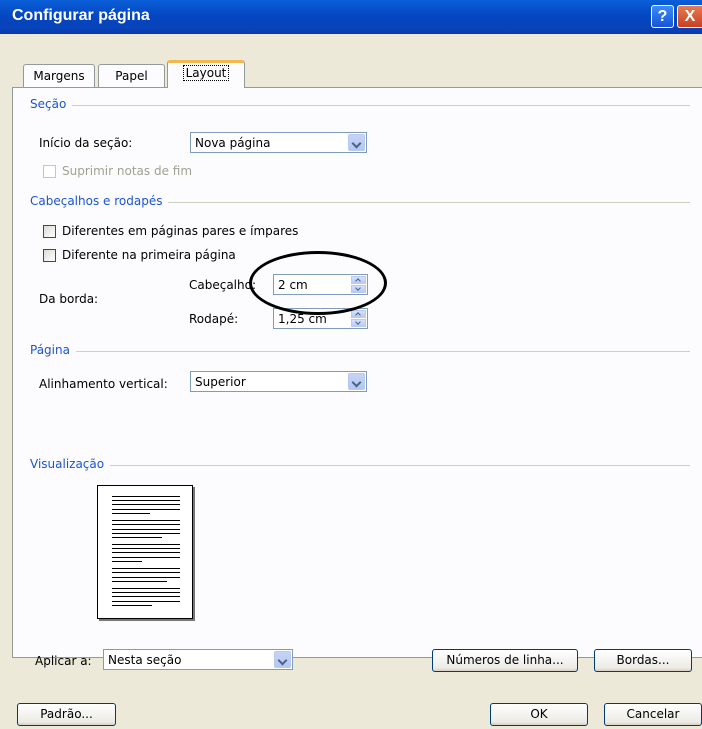 The width and height of the screenshot is (702, 729). I want to click on title-bar: Configurar página ? X, so click(351, 17).